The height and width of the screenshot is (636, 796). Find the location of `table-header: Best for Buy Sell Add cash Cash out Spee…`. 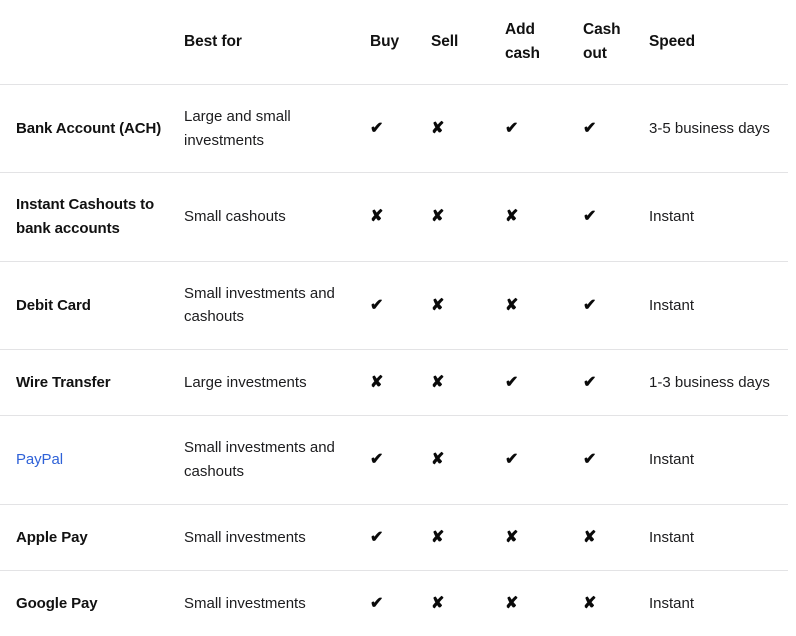

table-header: Best for Buy Sell Add cash Cash out Spee… is located at coordinates (394, 43).